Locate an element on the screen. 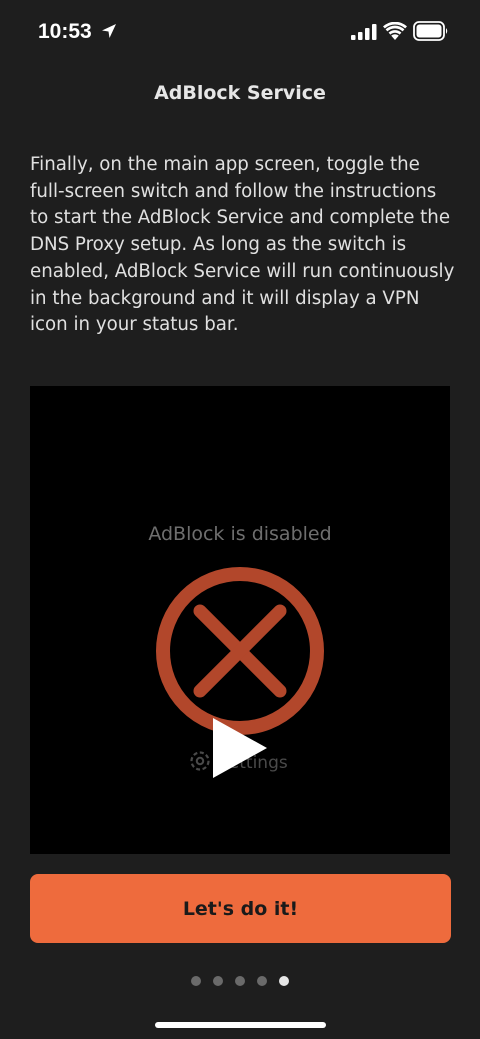 The width and height of the screenshot is (480, 1039). wifi-icon is located at coordinates (395, 32).